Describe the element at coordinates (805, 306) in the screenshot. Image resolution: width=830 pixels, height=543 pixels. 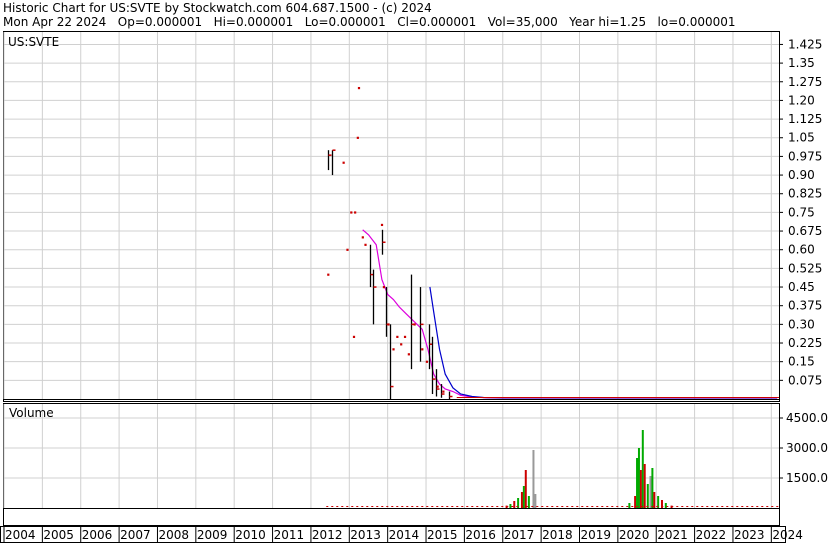
I see `price-tick-label: 0.375` at that location.